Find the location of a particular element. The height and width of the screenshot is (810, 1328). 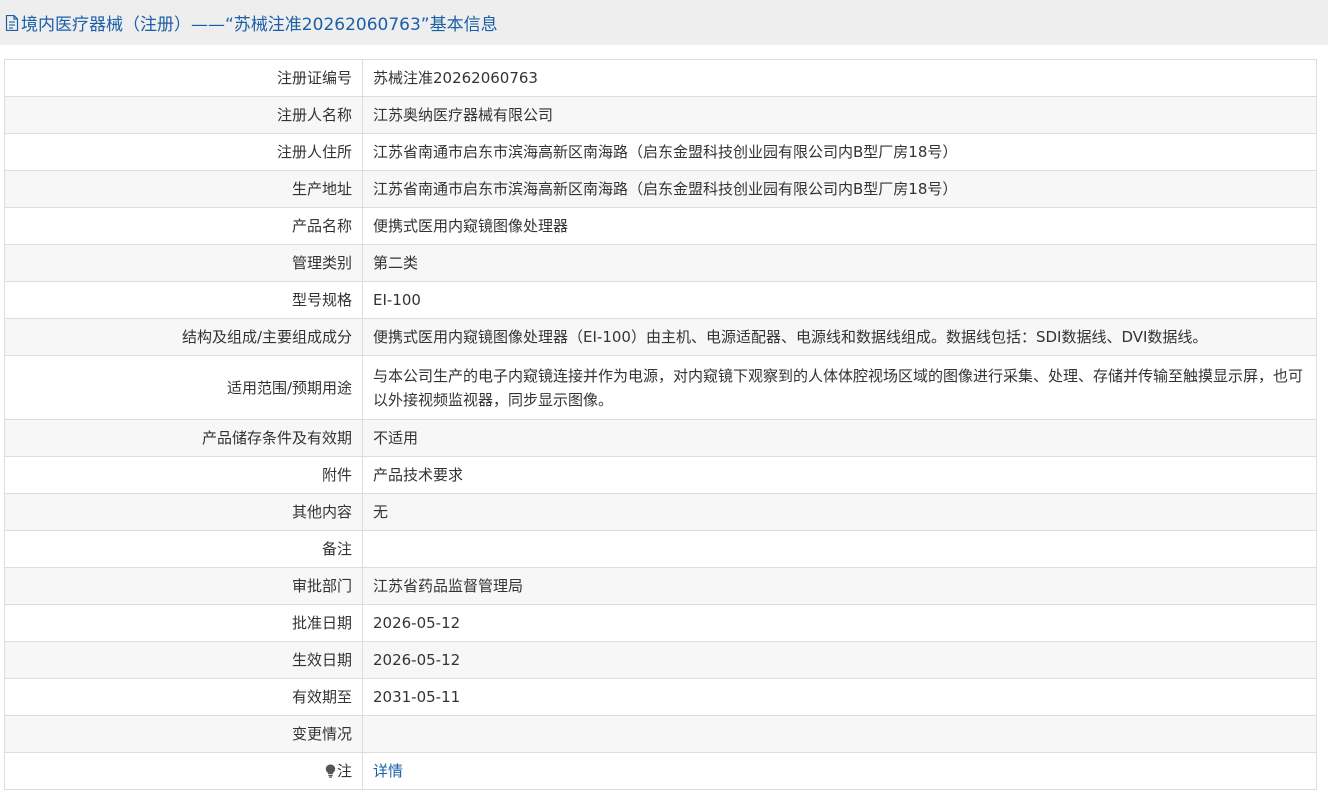

row-label: 审批部门 is located at coordinates (183, 586).